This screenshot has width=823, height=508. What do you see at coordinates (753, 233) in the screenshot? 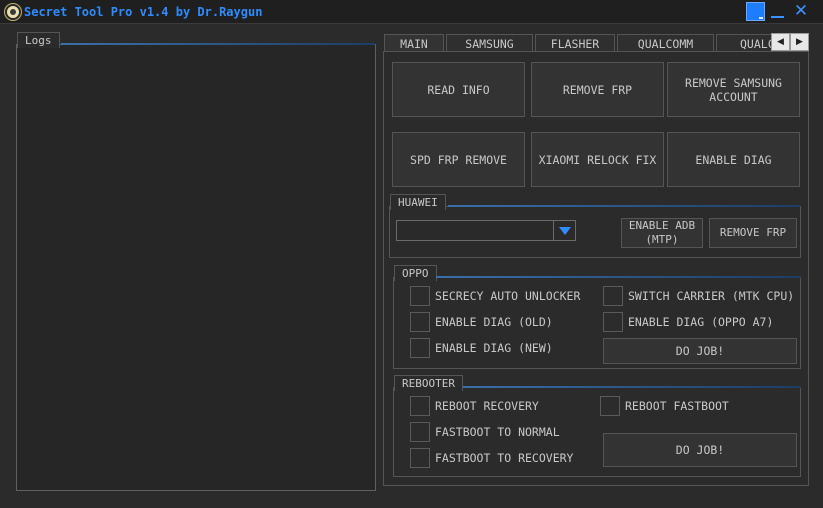
I see `huawei-remove-frp-button: REMOVE FRP` at bounding box center [753, 233].